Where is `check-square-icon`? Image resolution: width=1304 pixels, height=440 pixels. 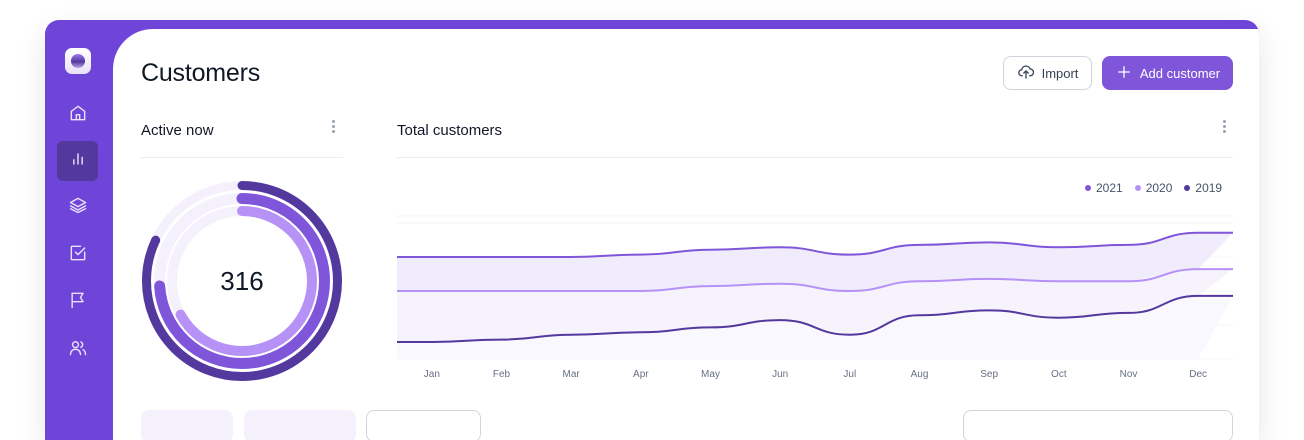 check-square-icon is located at coordinates (78, 255).